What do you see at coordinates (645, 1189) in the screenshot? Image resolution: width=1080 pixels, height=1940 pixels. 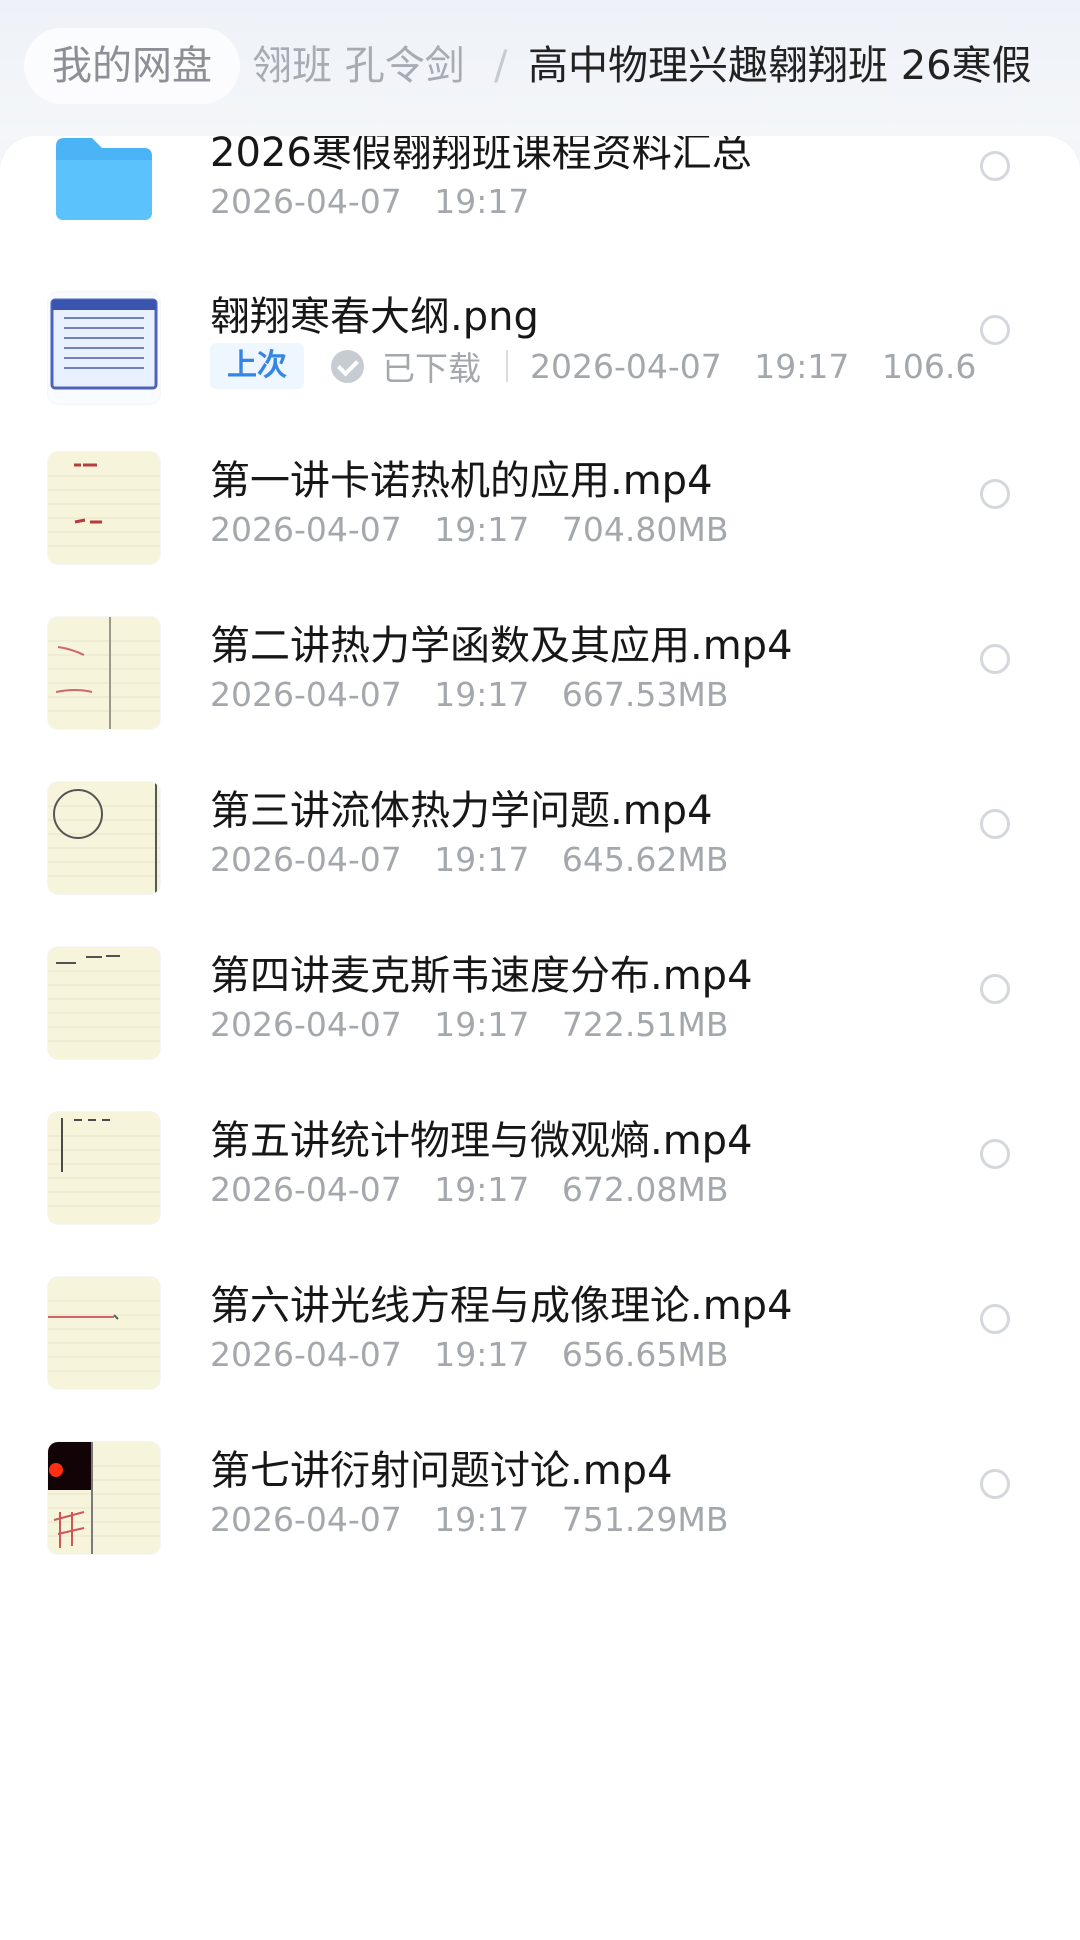 I see `file-size: 672.08MB` at bounding box center [645, 1189].